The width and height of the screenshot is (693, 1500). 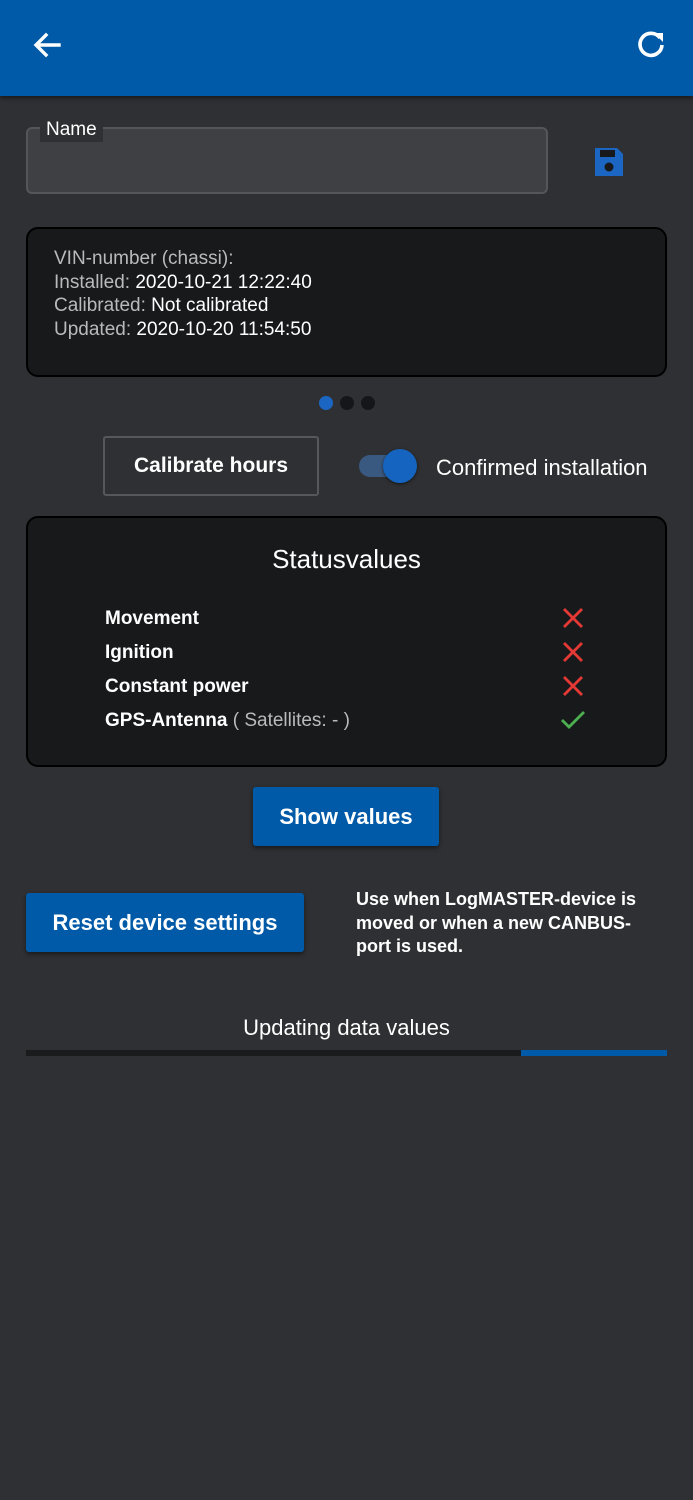 I want to click on name-input, so click(x=289, y=164).